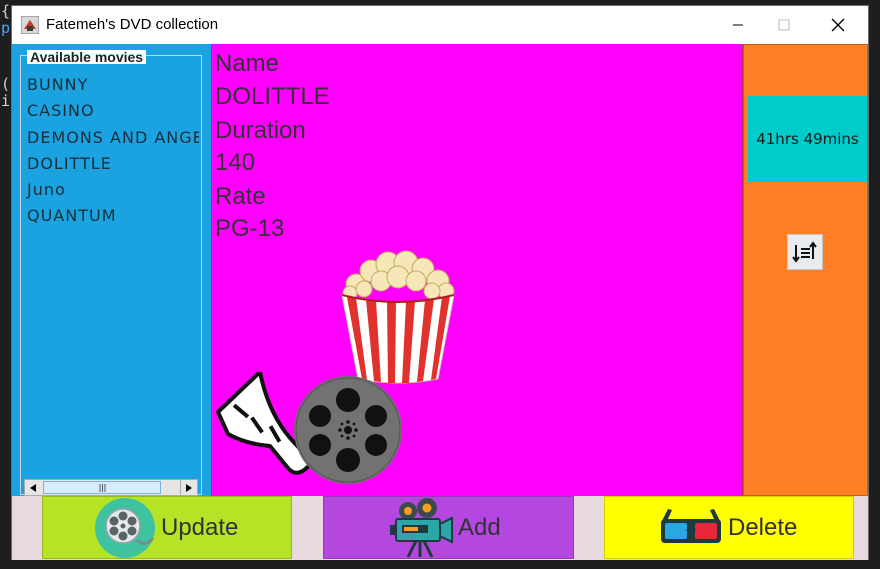 This screenshot has height=569, width=880. I want to click on delete-button: Delete, so click(729, 527).